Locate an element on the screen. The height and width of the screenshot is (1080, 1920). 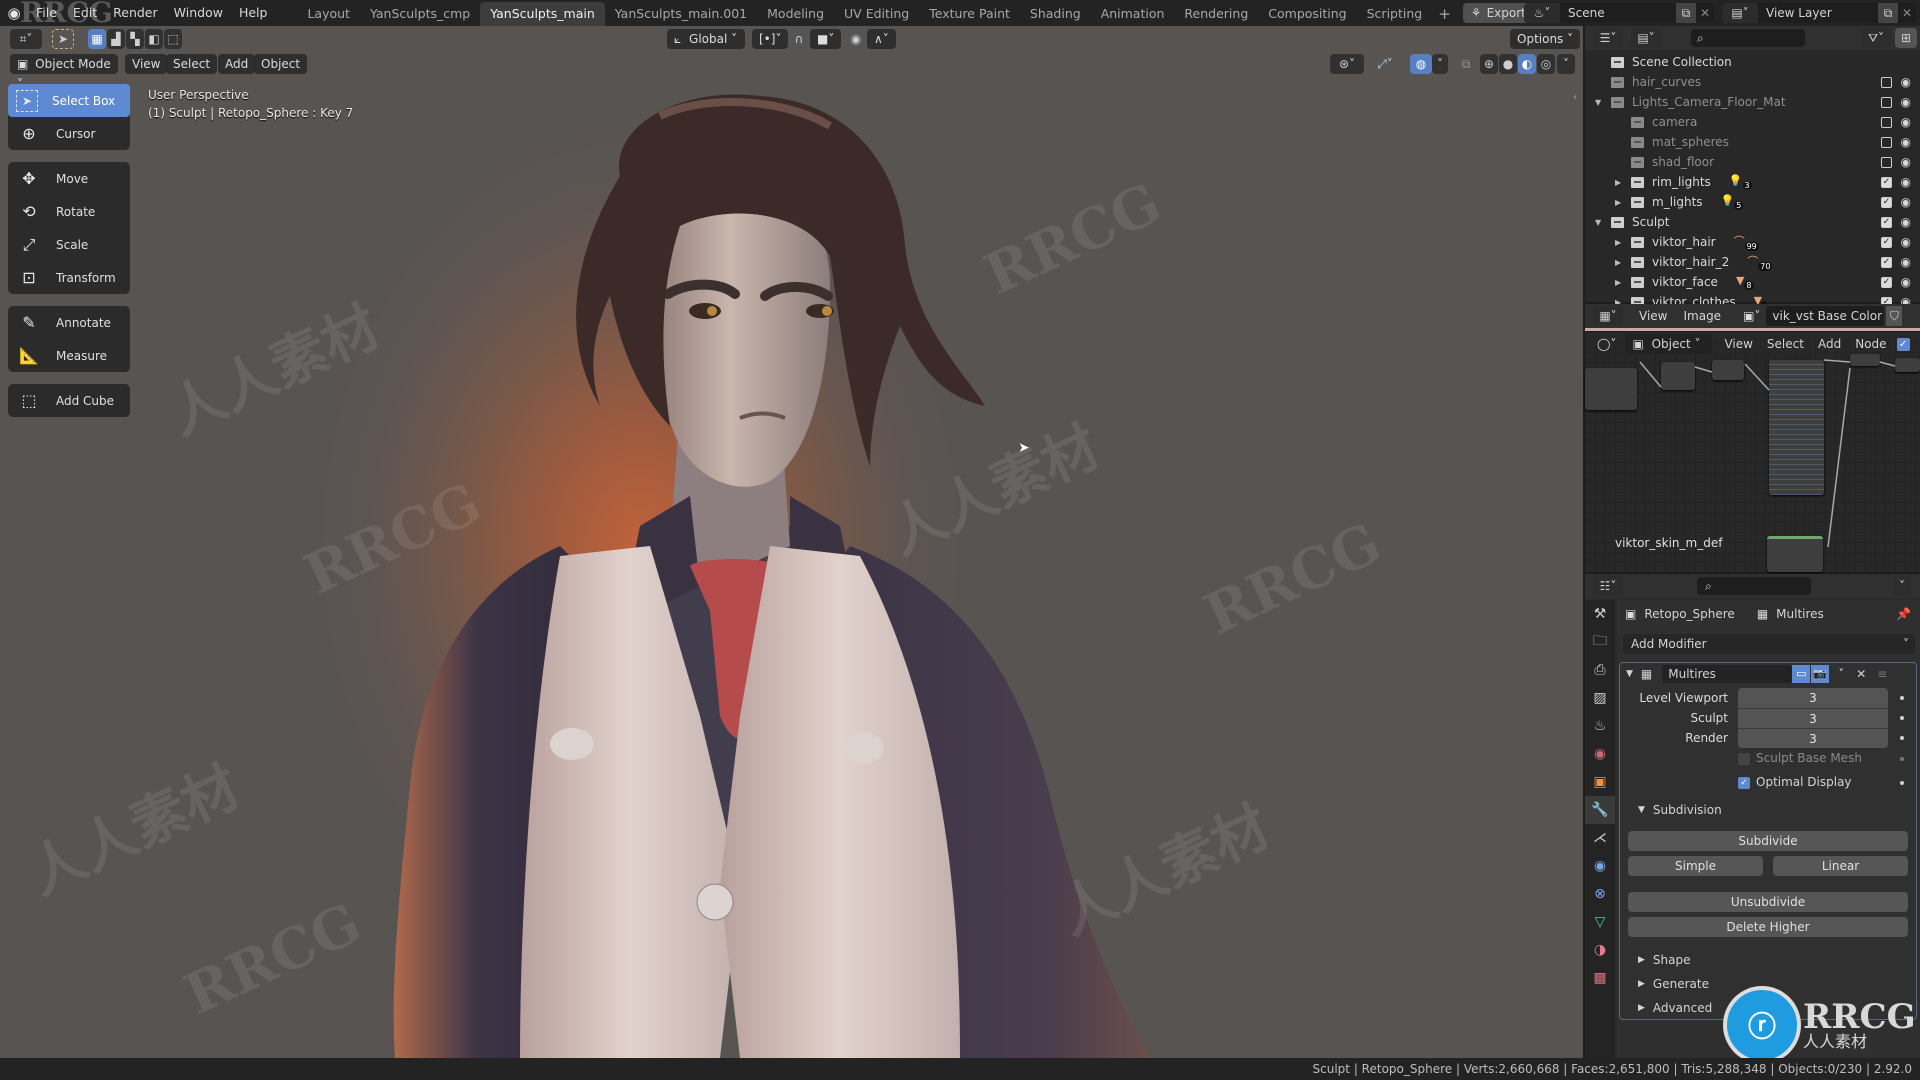
snap-target-dropdown: ■˅ is located at coordinates (826, 39).